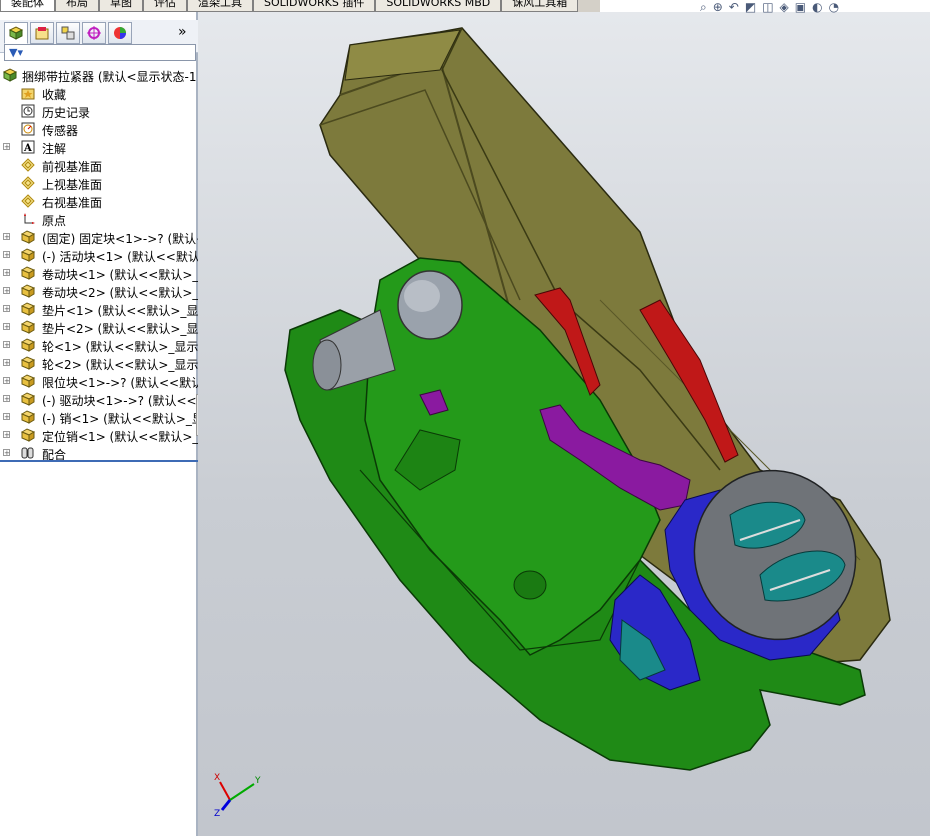 This screenshot has width=930, height=836. I want to click on tree-item-label: 上视基准面, so click(72, 185).